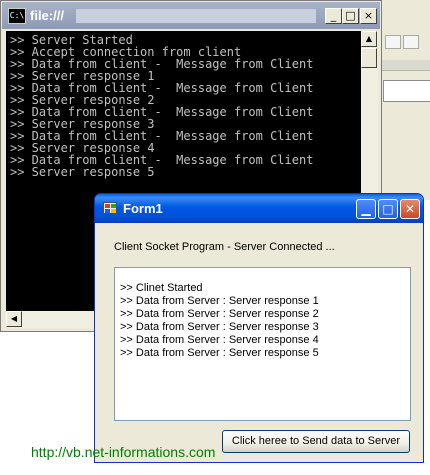 The width and height of the screenshot is (430, 475). What do you see at coordinates (196, 16) in the screenshot?
I see `console-title-path-blur` at bounding box center [196, 16].